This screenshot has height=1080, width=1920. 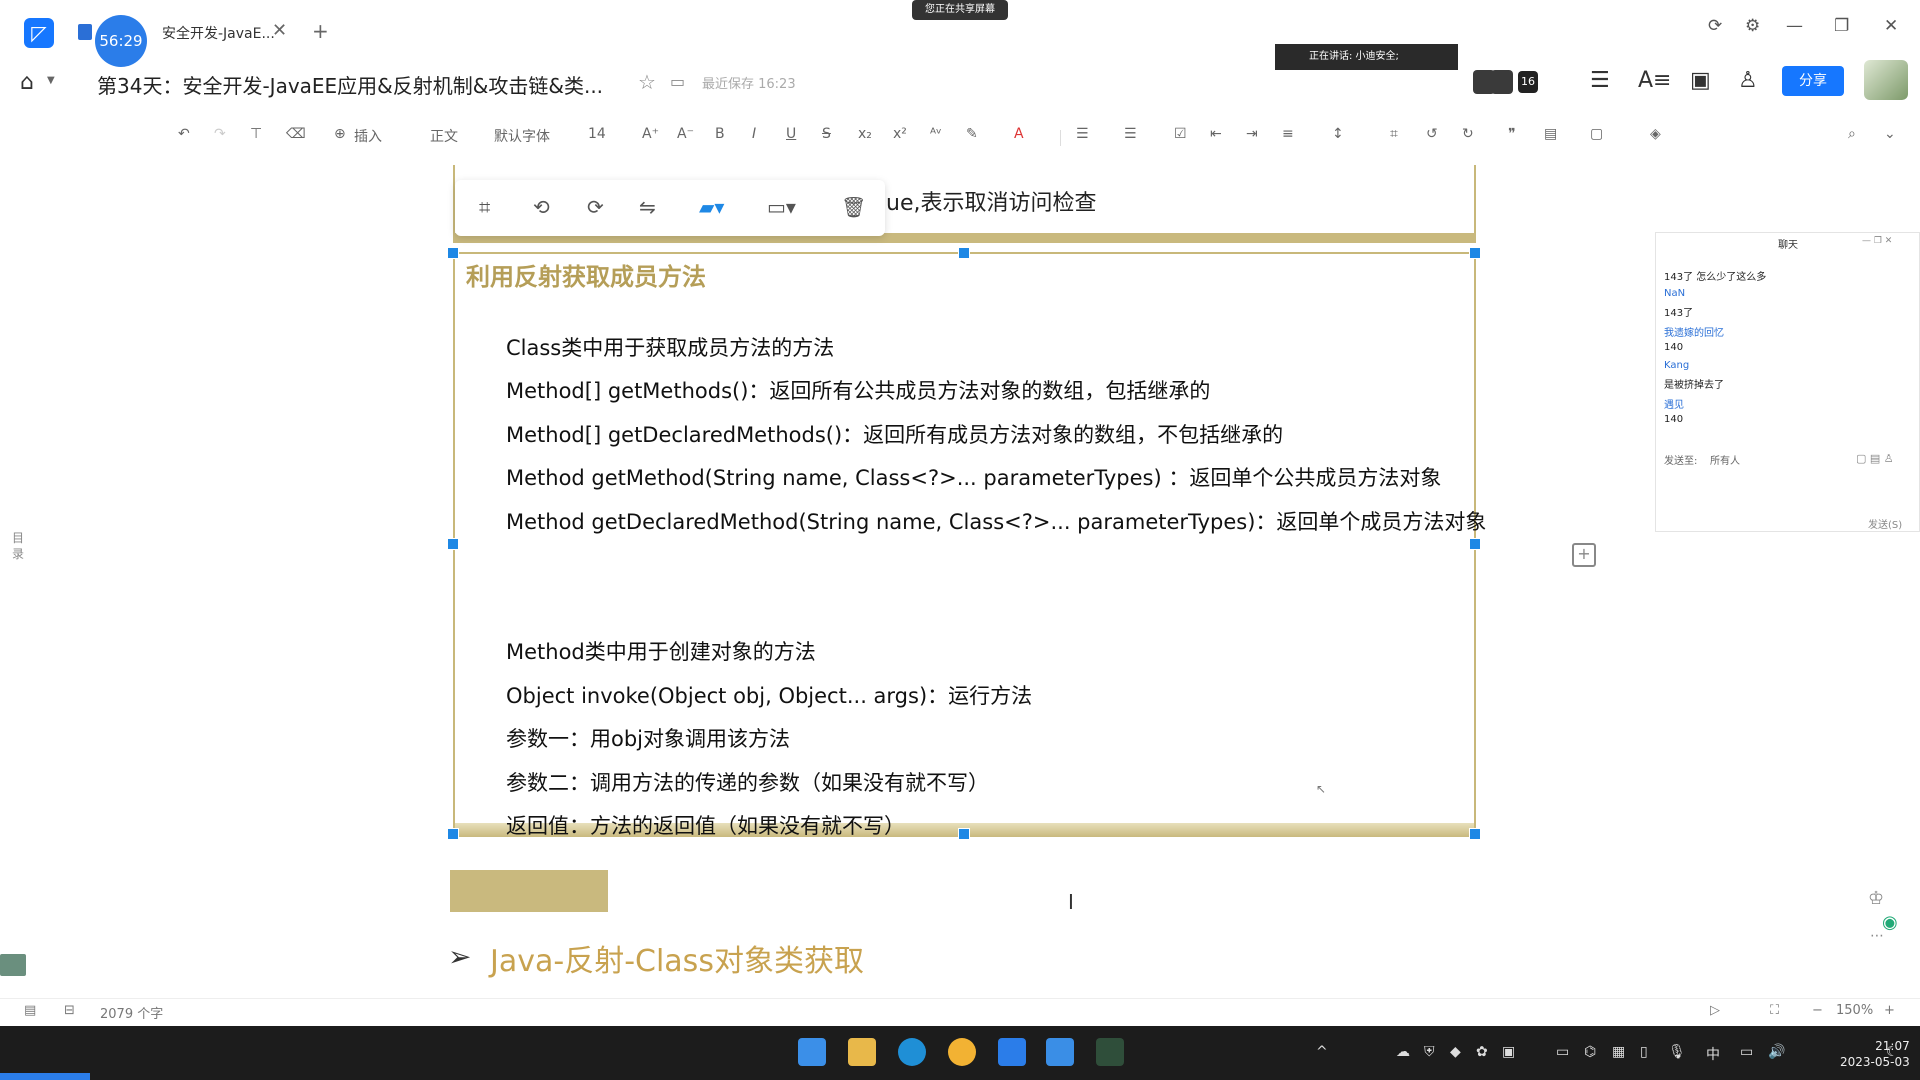 I want to click on zoom-in-icon: +, so click(x=1889, y=1010).